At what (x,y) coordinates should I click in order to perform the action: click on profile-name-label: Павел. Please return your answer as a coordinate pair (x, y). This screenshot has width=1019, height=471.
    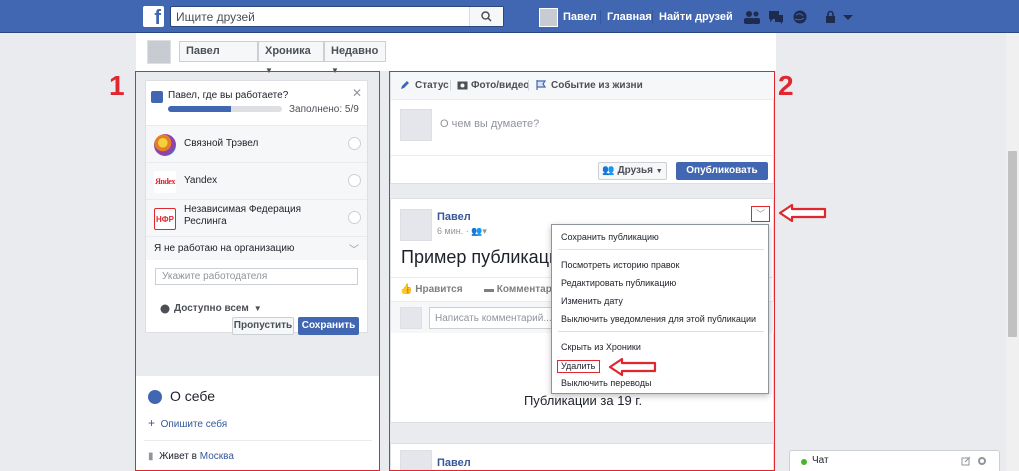
    Looking at the image, I should click on (203, 51).